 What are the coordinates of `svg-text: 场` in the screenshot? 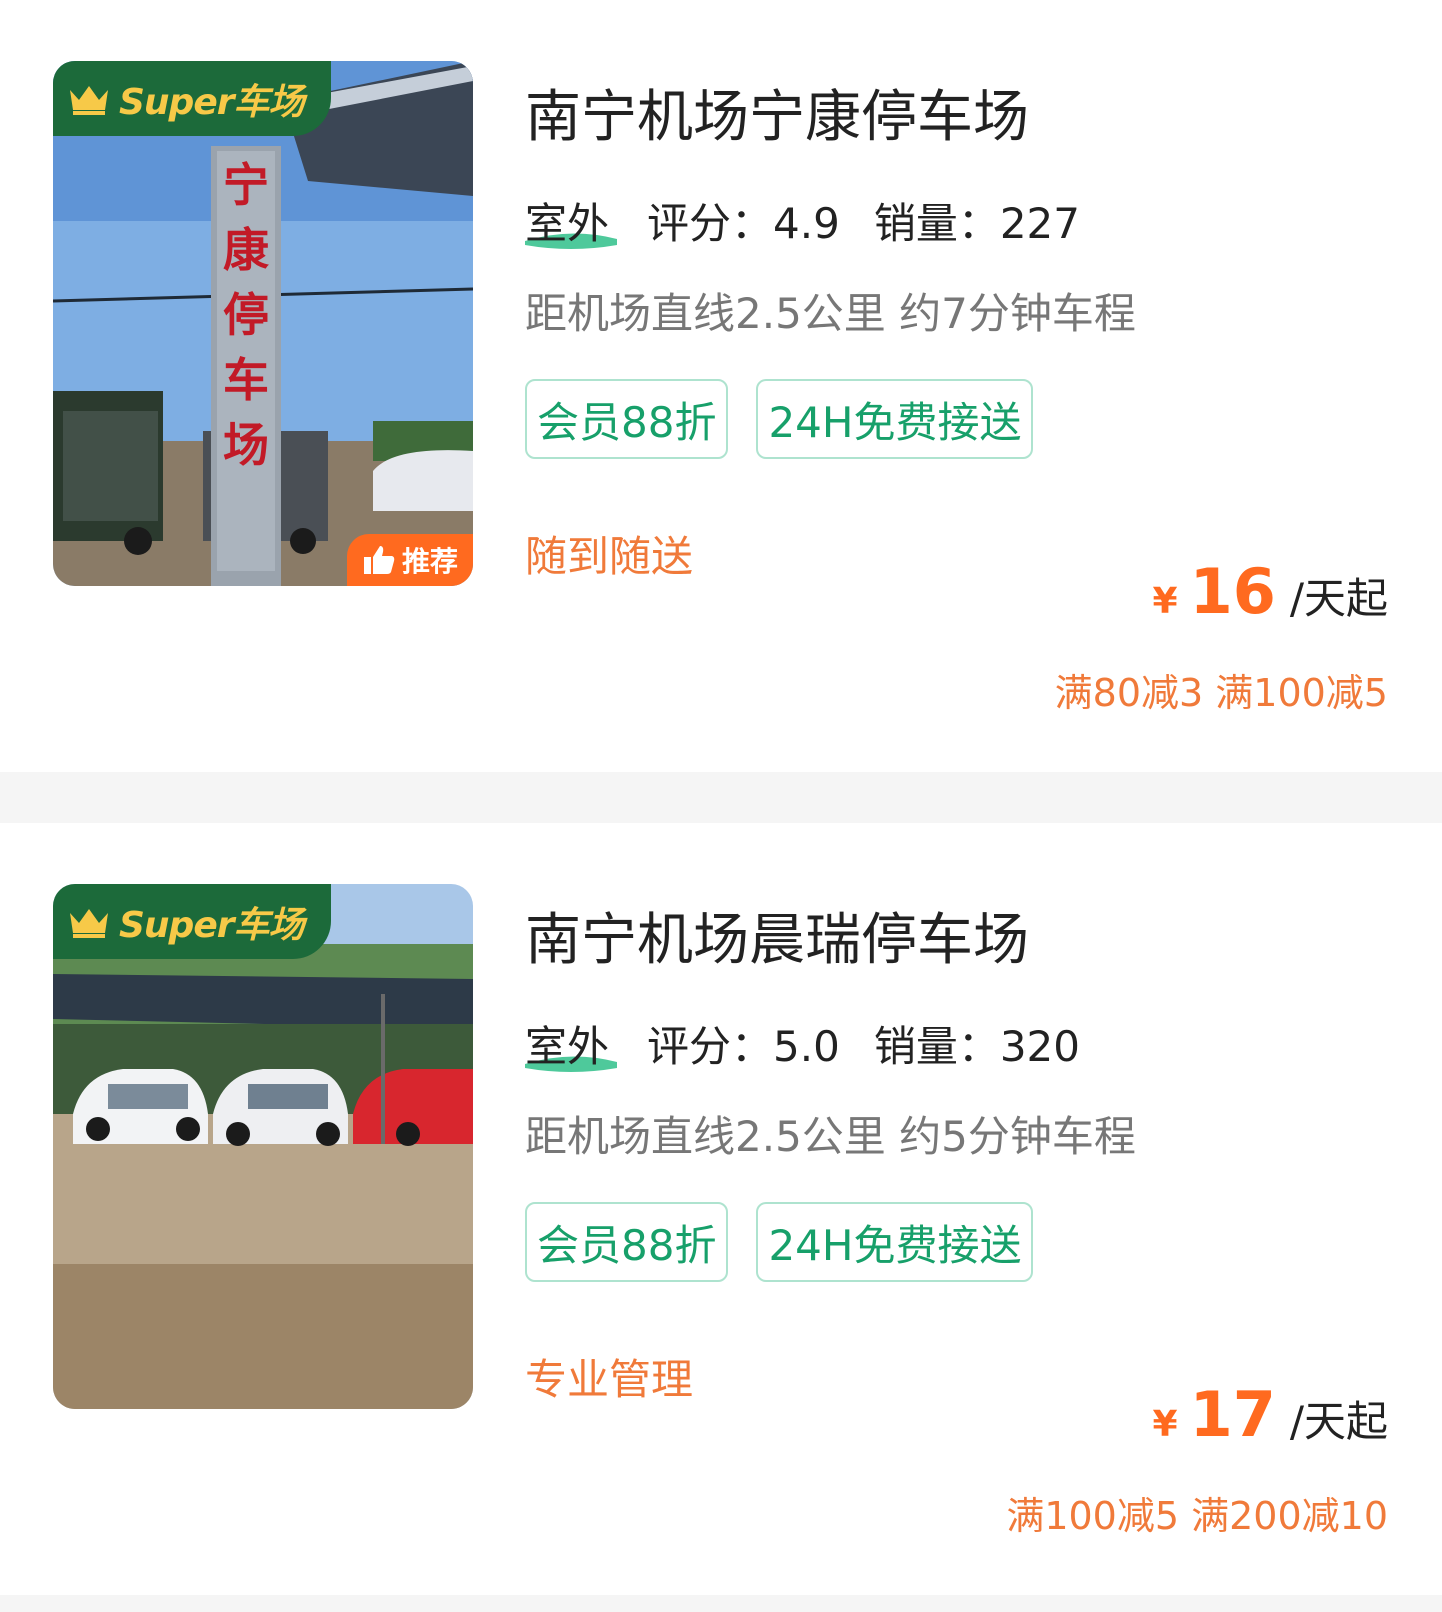 It's located at (246, 445).